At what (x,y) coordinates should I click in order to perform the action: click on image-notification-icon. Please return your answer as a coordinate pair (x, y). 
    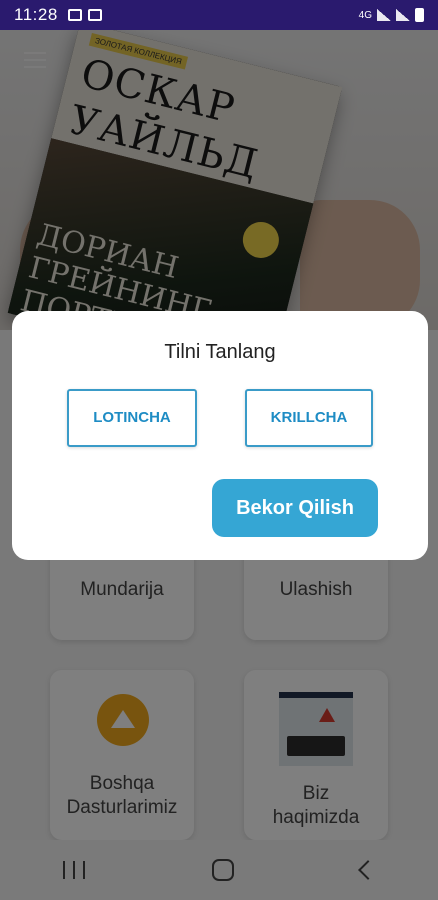
    Looking at the image, I should click on (74, 15).